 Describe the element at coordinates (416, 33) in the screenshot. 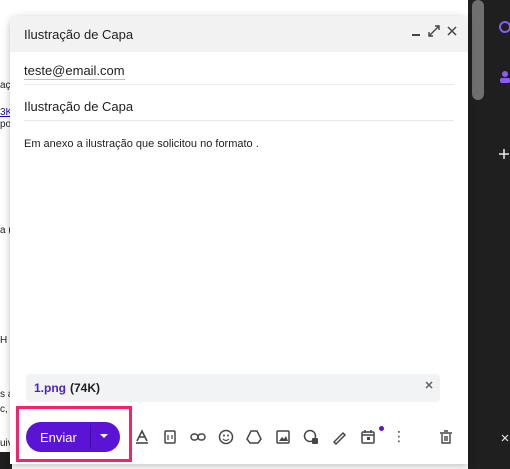

I see `minimize-icon` at that location.